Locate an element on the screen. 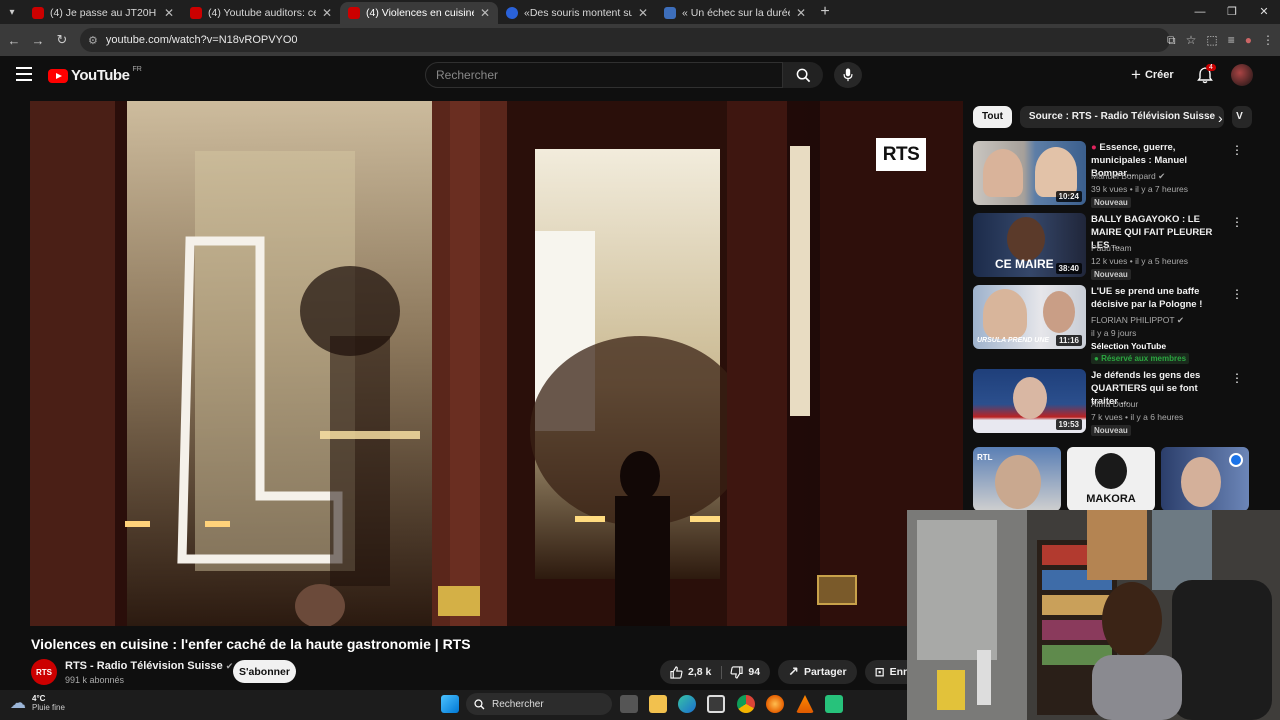  menu-icon is located at coordinates (24, 74).